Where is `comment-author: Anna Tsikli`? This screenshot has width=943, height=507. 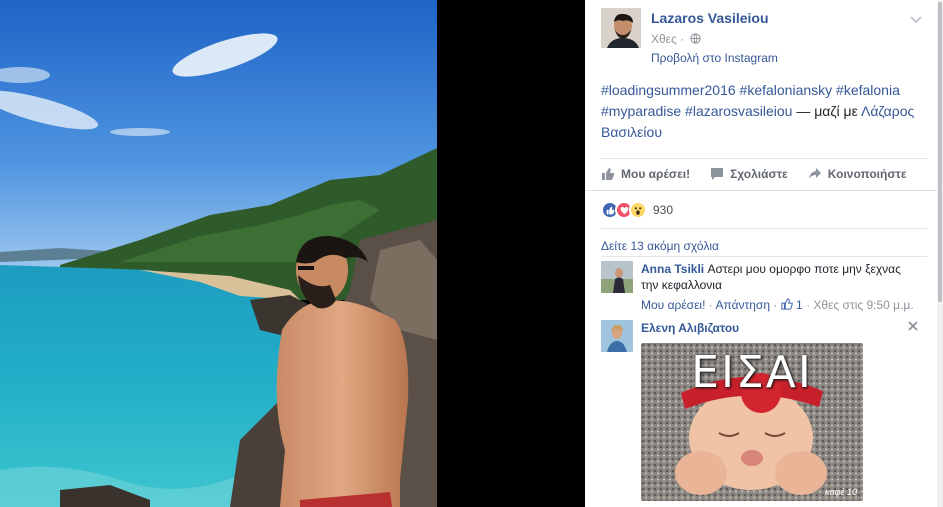
comment-author: Anna Tsikli is located at coordinates (672, 269).